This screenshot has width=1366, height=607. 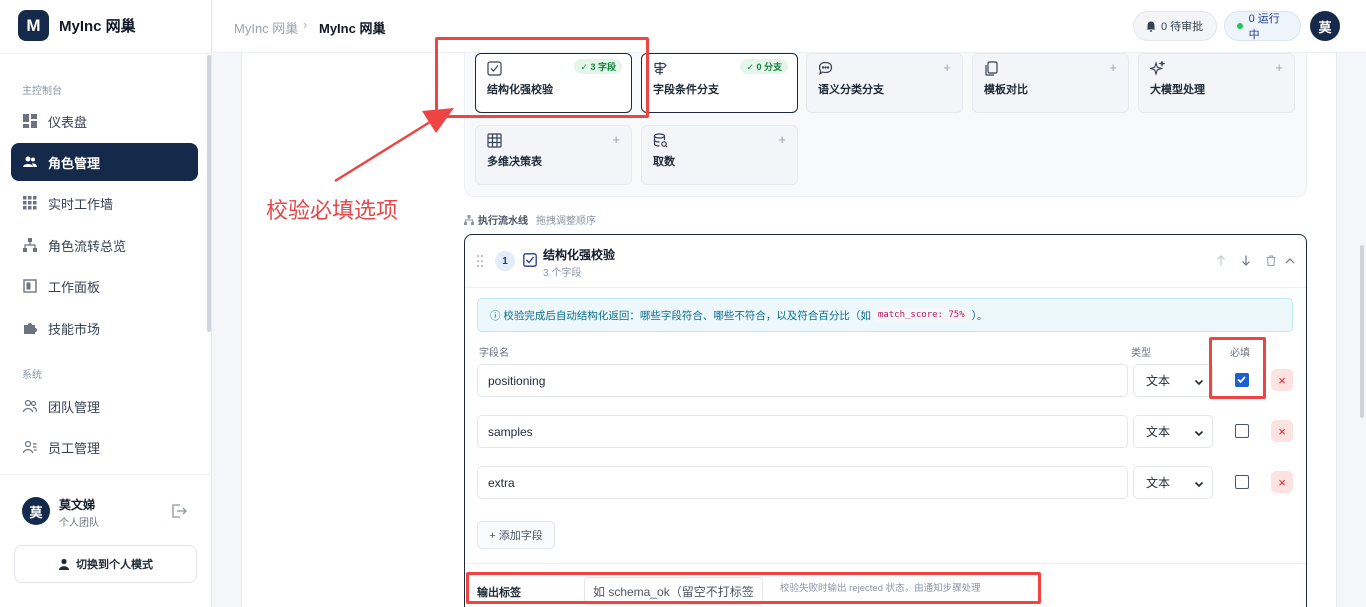 I want to click on switch-personal-mode-label: 切换到个人模式, so click(x=114, y=565).